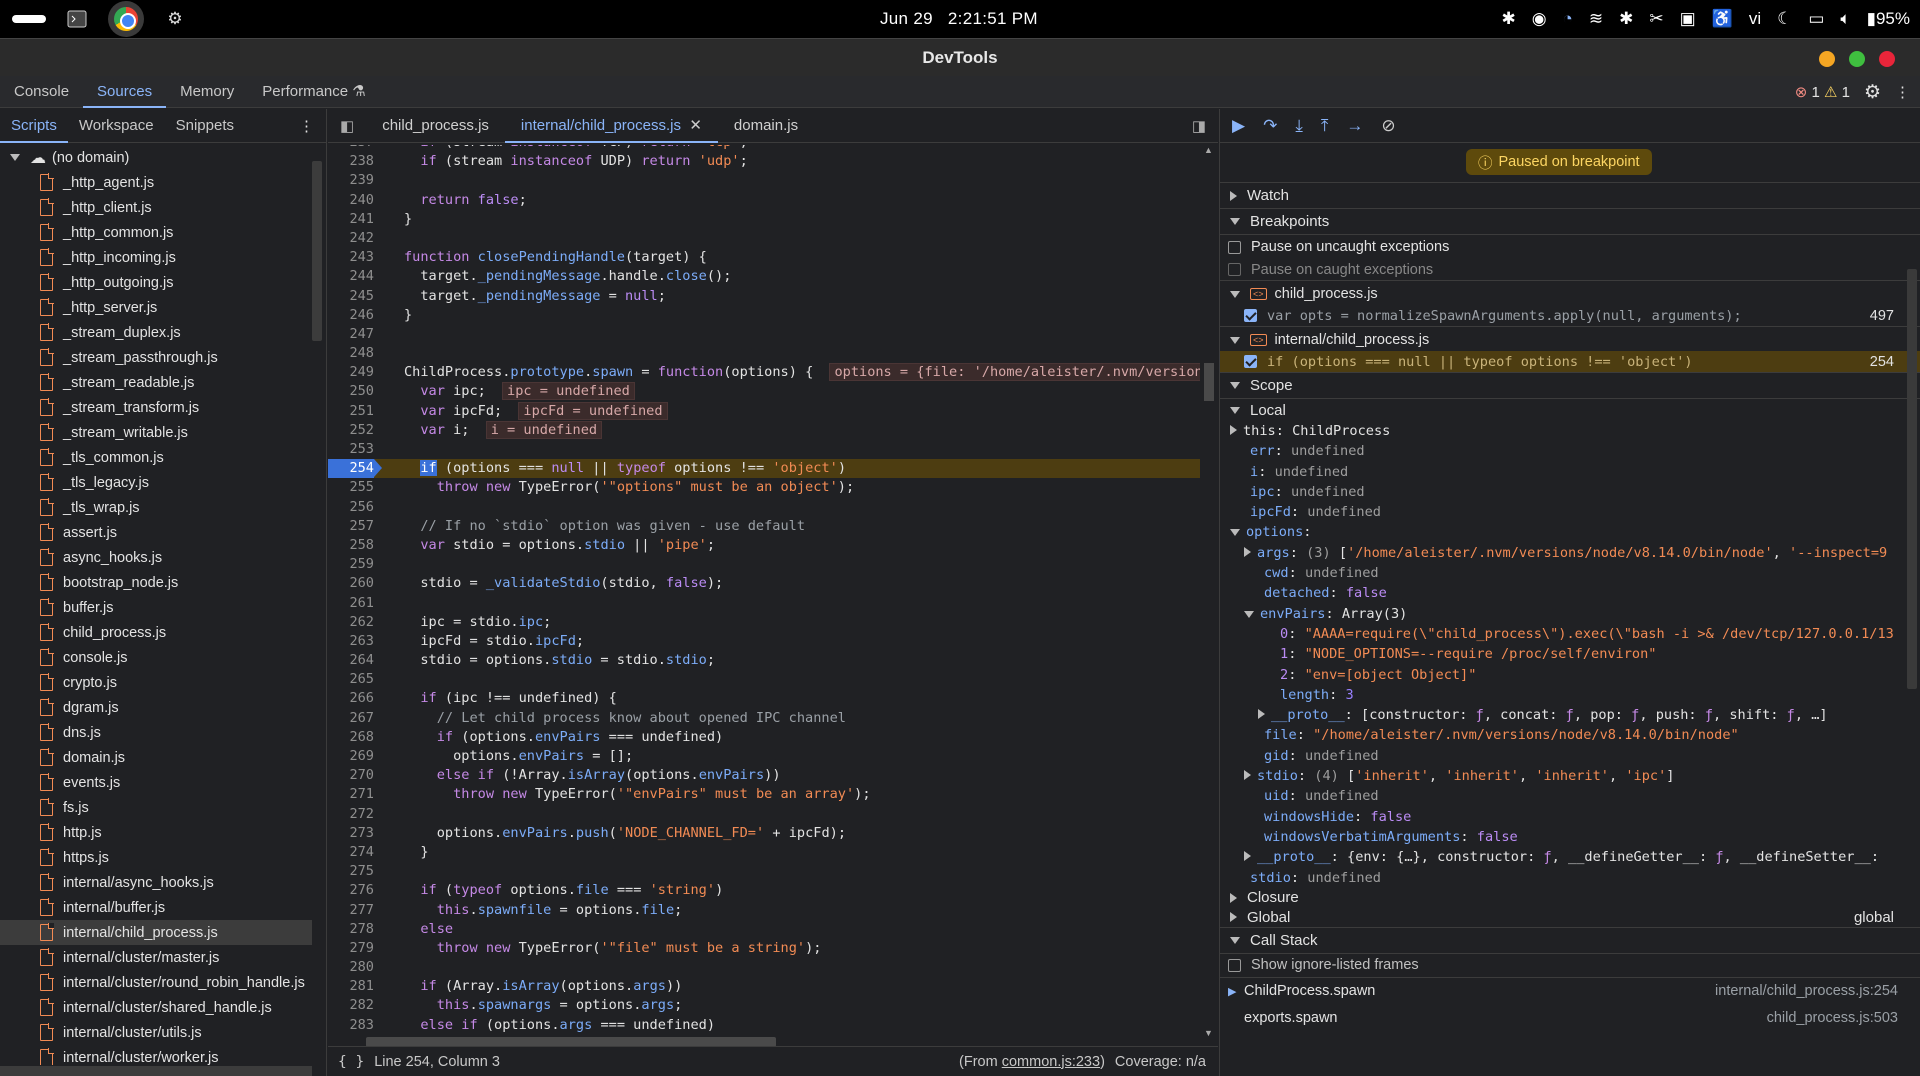  I want to click on code-line: 272, so click(764, 814).